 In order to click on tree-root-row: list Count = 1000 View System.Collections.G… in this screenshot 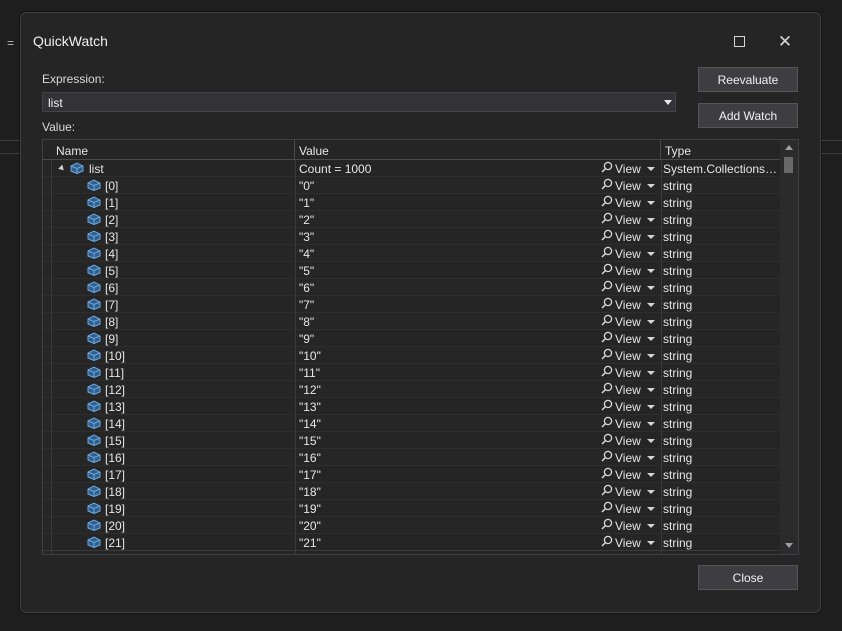, I will do `click(411, 168)`.